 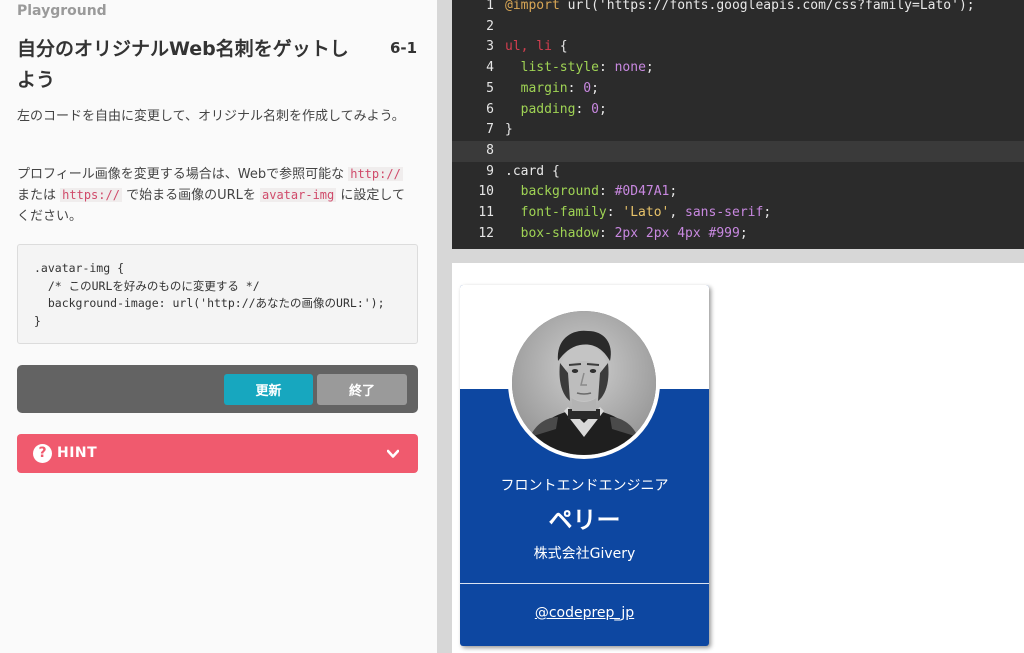 I want to click on snippet-line: .avatar-img {, so click(x=79, y=268).